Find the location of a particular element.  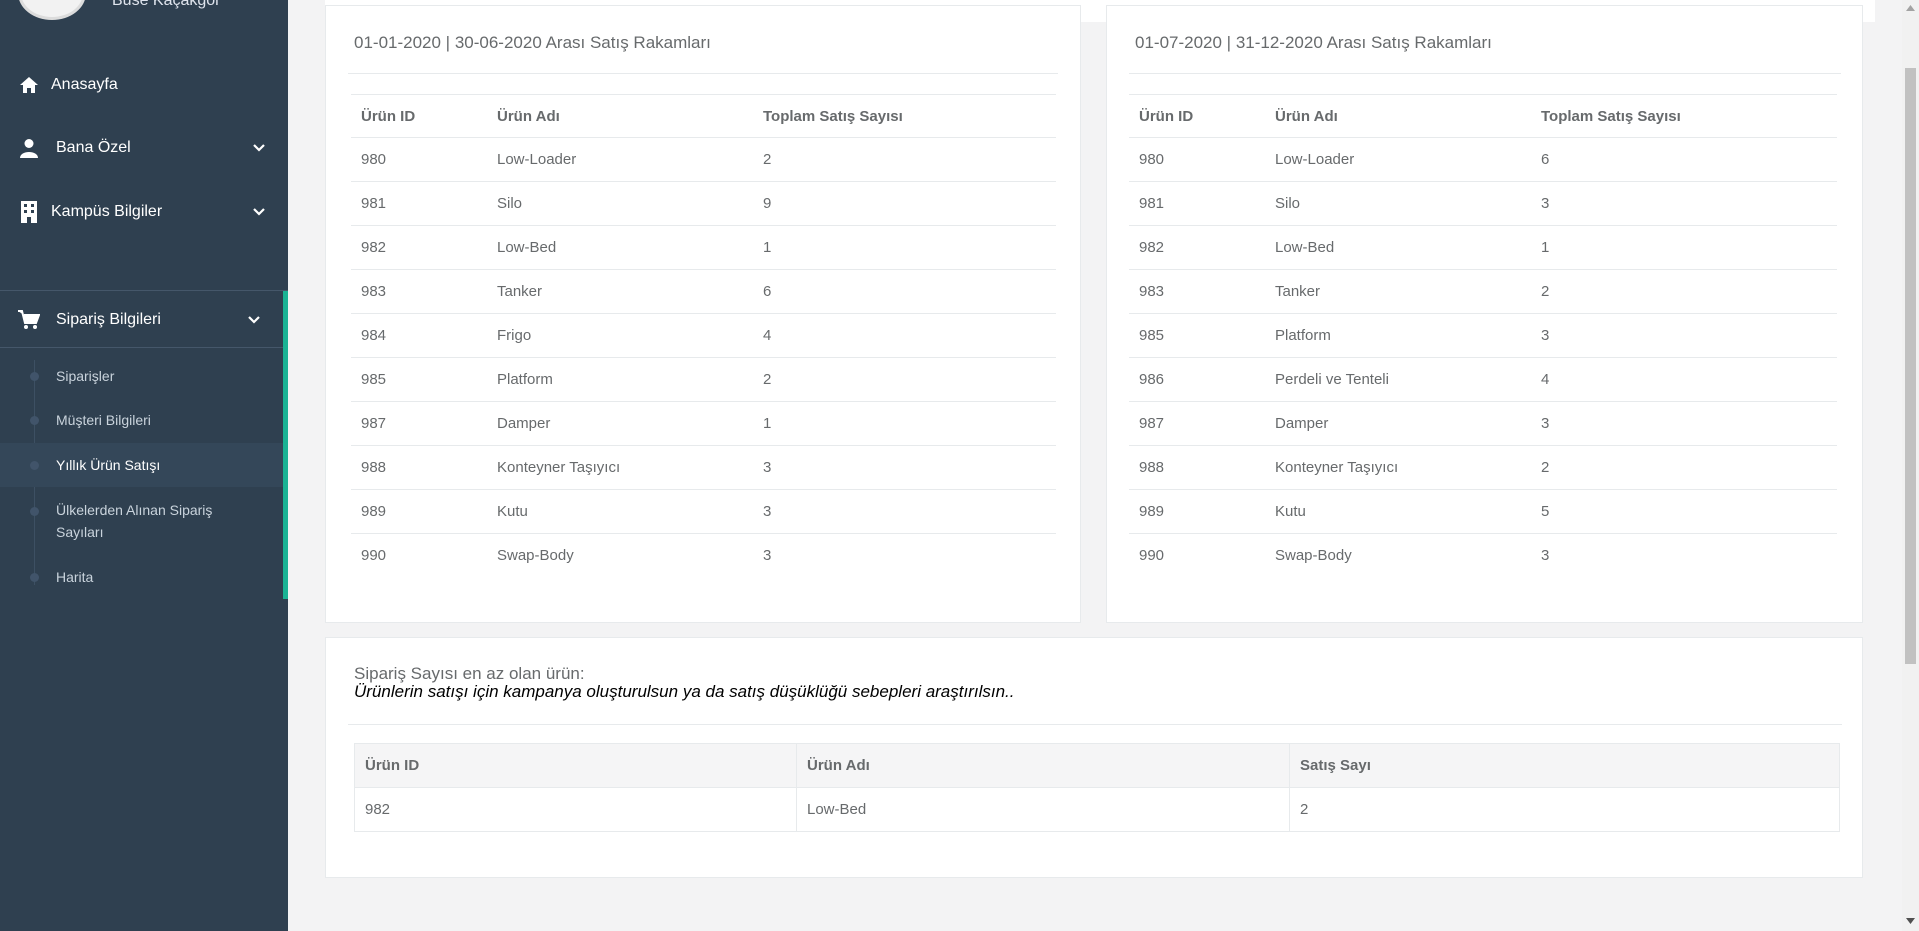

scroll-down-arrow-icon is located at coordinates (1910, 921).